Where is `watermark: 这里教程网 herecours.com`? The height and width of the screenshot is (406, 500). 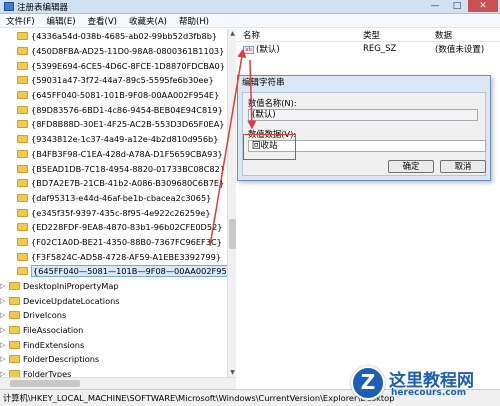
watermark: 这里教程网 herecours.com is located at coordinates (422, 384).